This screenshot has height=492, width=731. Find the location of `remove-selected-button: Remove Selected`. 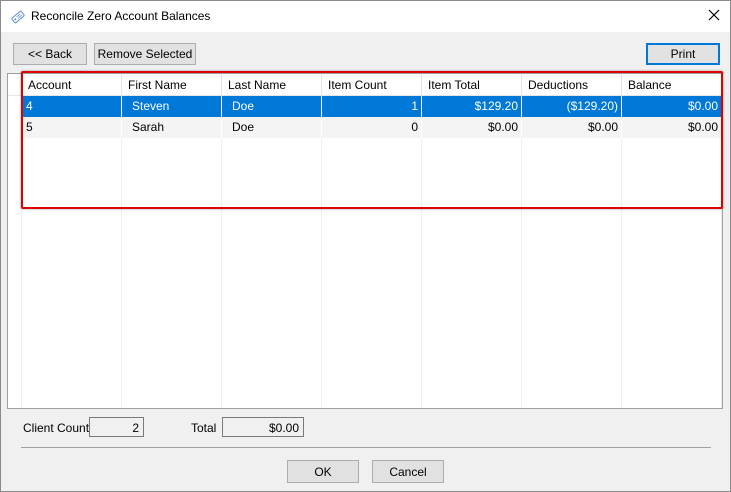

remove-selected-button: Remove Selected is located at coordinates (145, 54).